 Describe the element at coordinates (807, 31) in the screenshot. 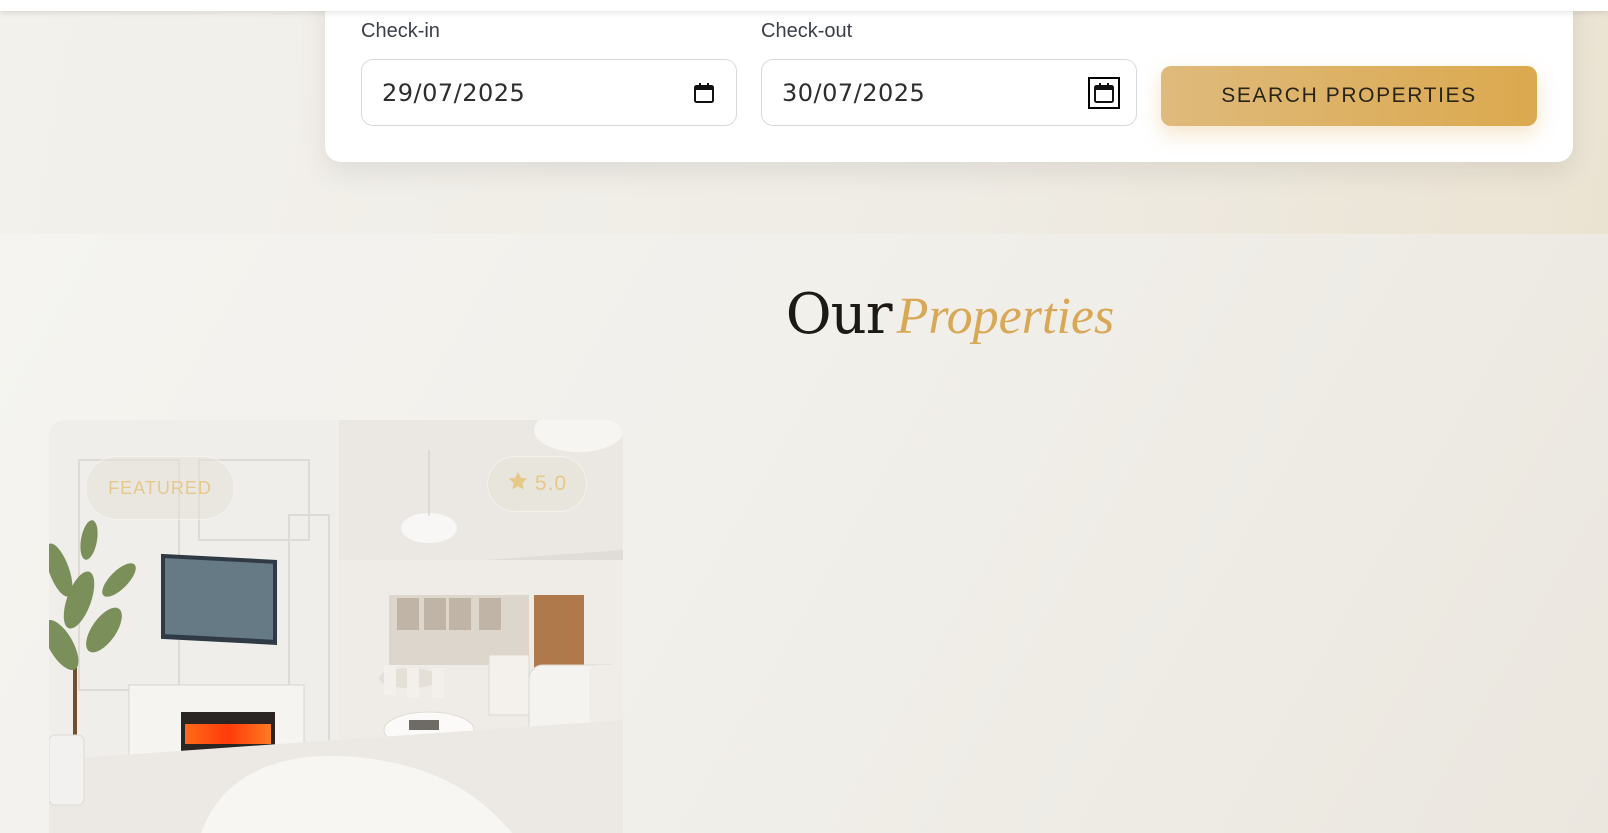

I see `checkout-label: Check-out` at that location.